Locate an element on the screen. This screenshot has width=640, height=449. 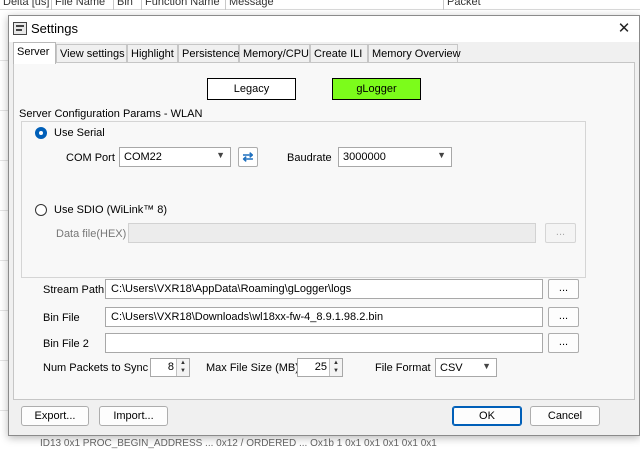
column-header-delta: Delta [us] is located at coordinates (26, 5).